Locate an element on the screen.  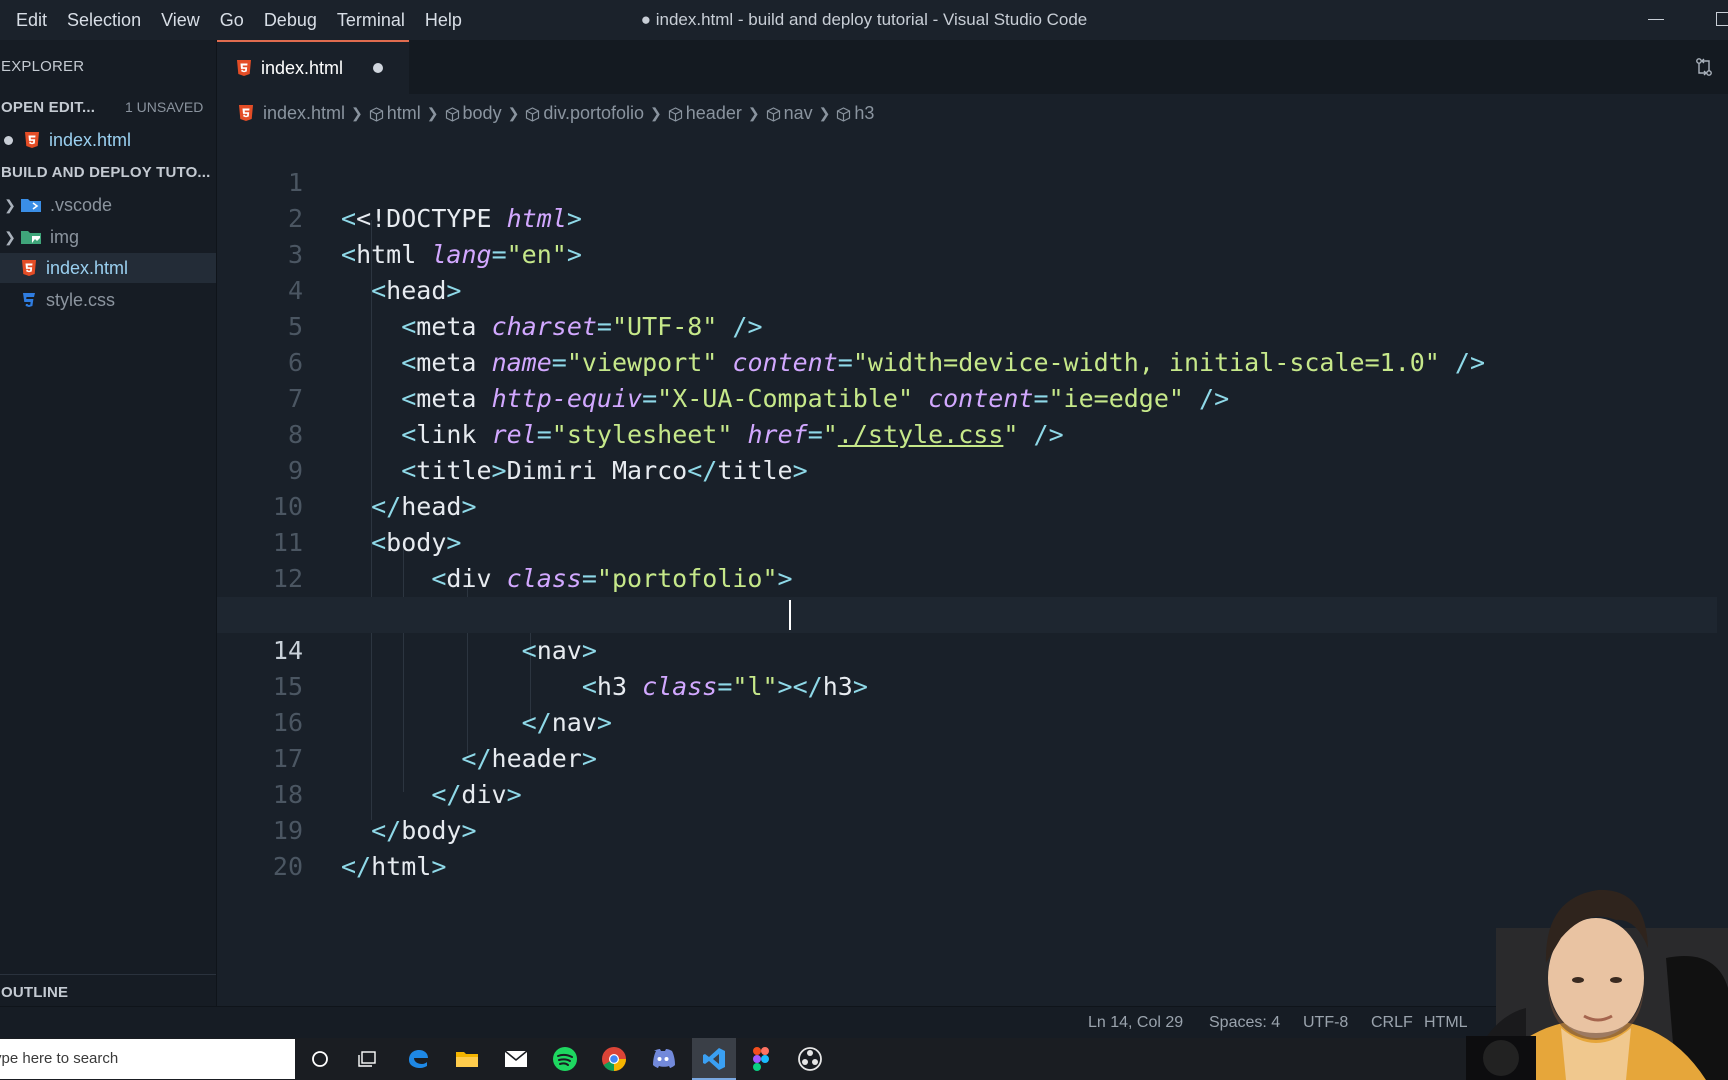
tree-item-index-html: index.html is located at coordinates (108, 268).